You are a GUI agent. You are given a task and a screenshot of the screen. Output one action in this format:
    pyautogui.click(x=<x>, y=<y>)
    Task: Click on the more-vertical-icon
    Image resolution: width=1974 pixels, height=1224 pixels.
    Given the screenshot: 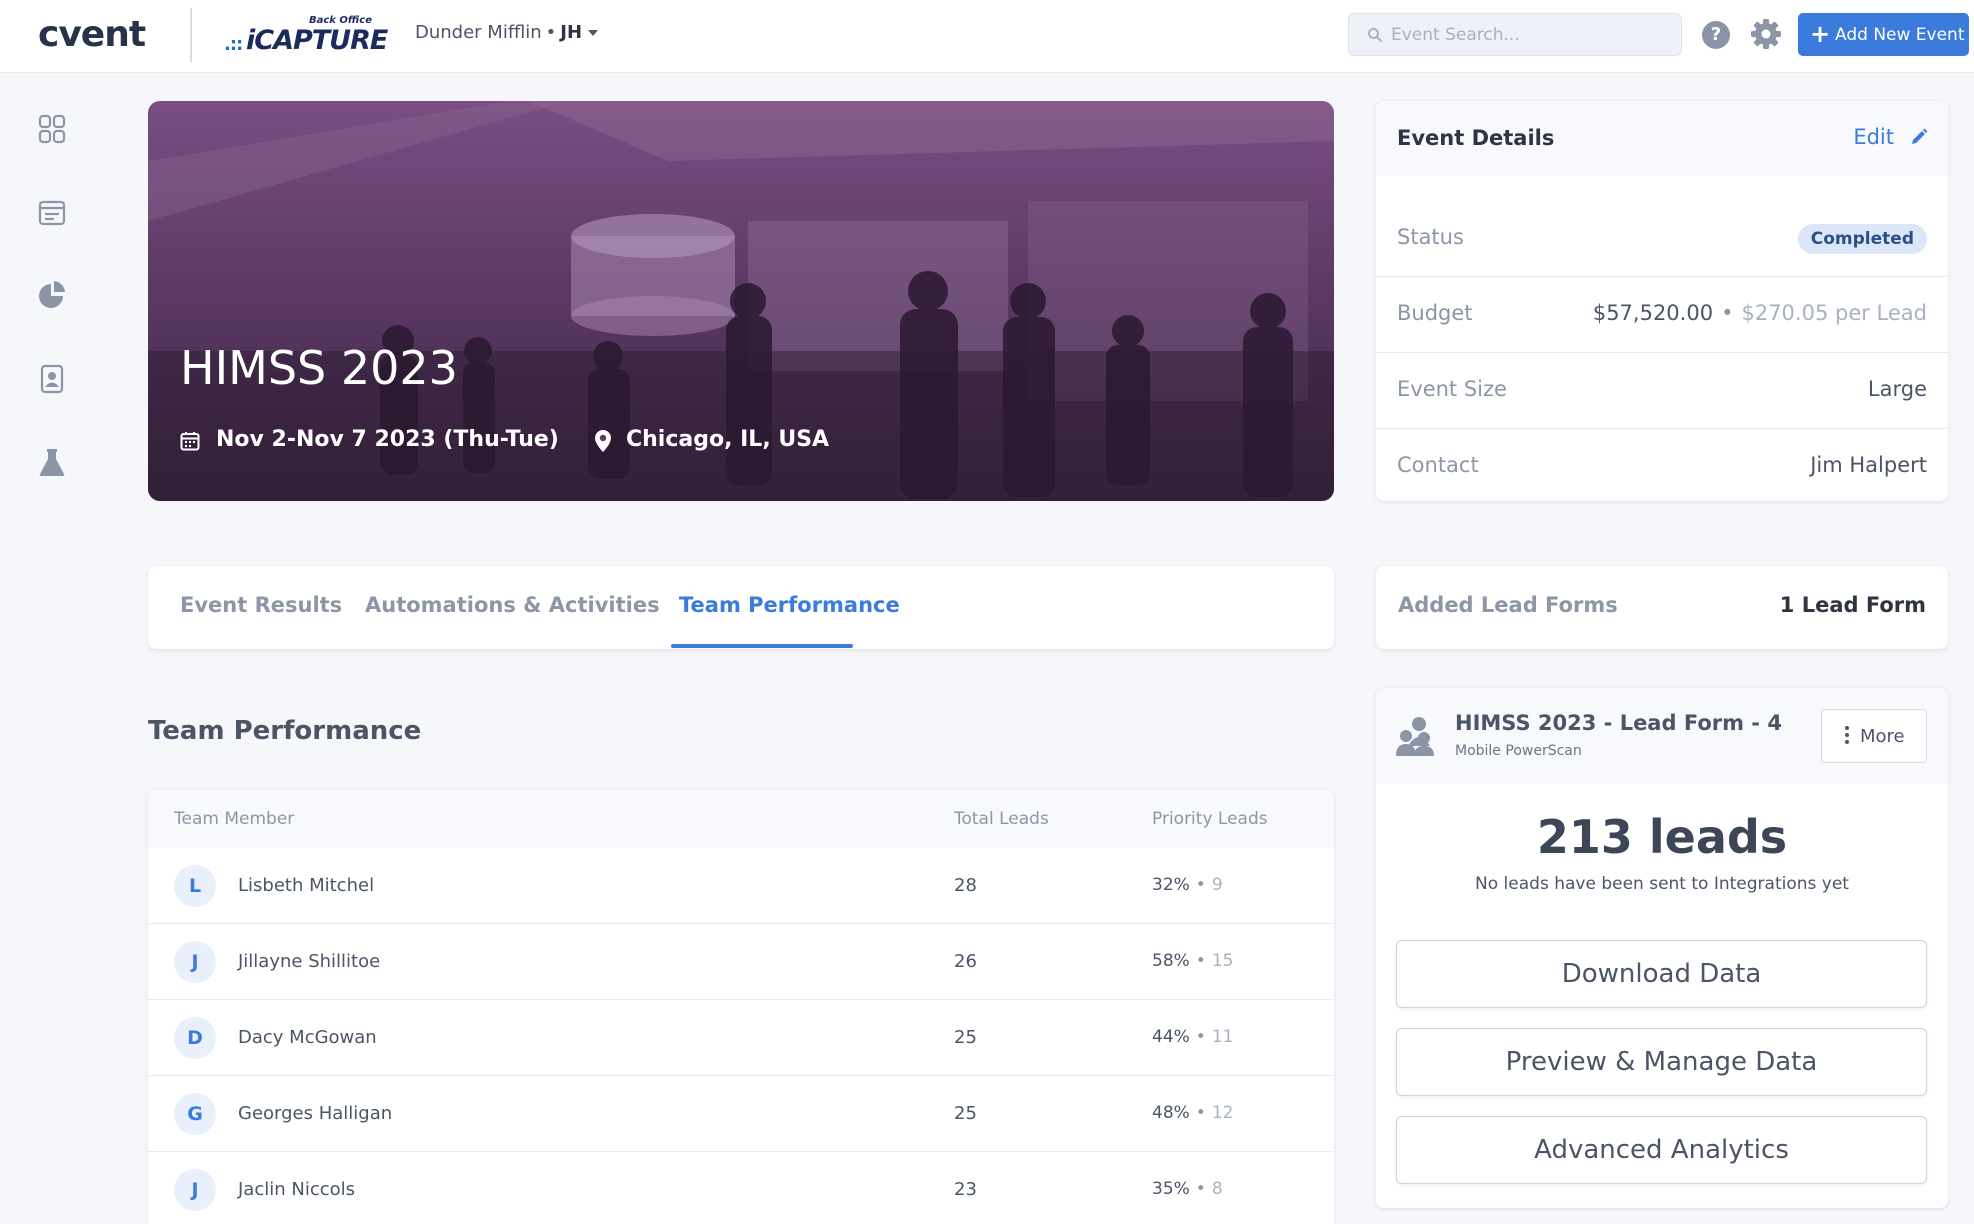 What is the action you would take?
    pyautogui.click(x=1847, y=735)
    